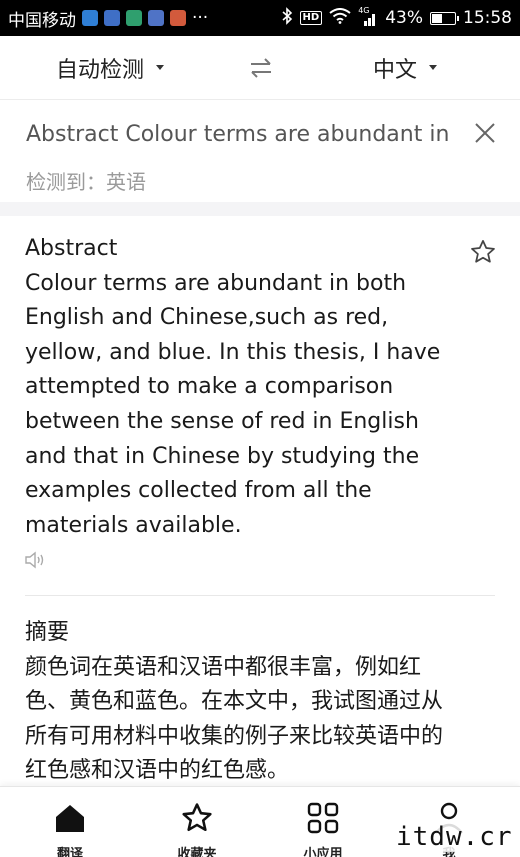  Describe the element at coordinates (100, 70) in the screenshot. I see `source-language-label: 自动检测` at that location.